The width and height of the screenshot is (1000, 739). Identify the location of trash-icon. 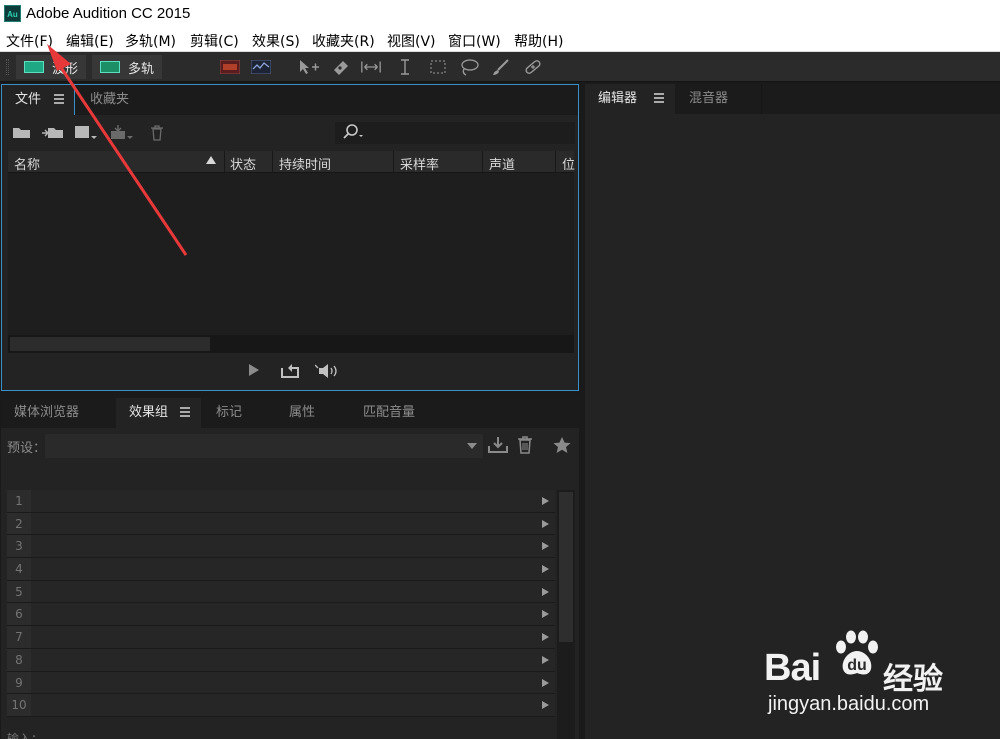
(157, 135).